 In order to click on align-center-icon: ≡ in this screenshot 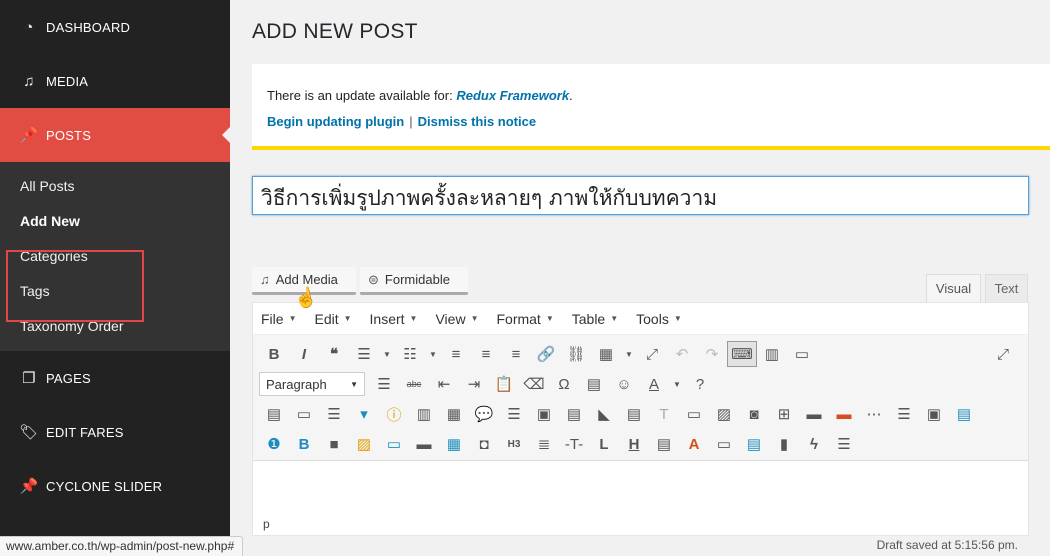, I will do `click(486, 354)`.